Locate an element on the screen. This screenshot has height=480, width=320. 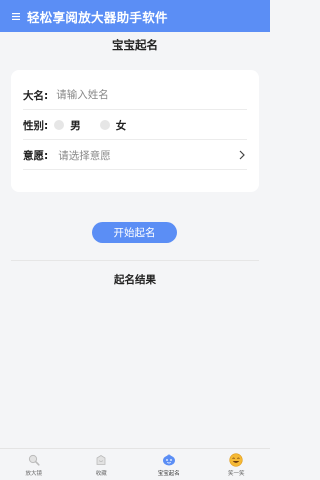
gender-row: 性别: 男 女 is located at coordinates (135, 125).